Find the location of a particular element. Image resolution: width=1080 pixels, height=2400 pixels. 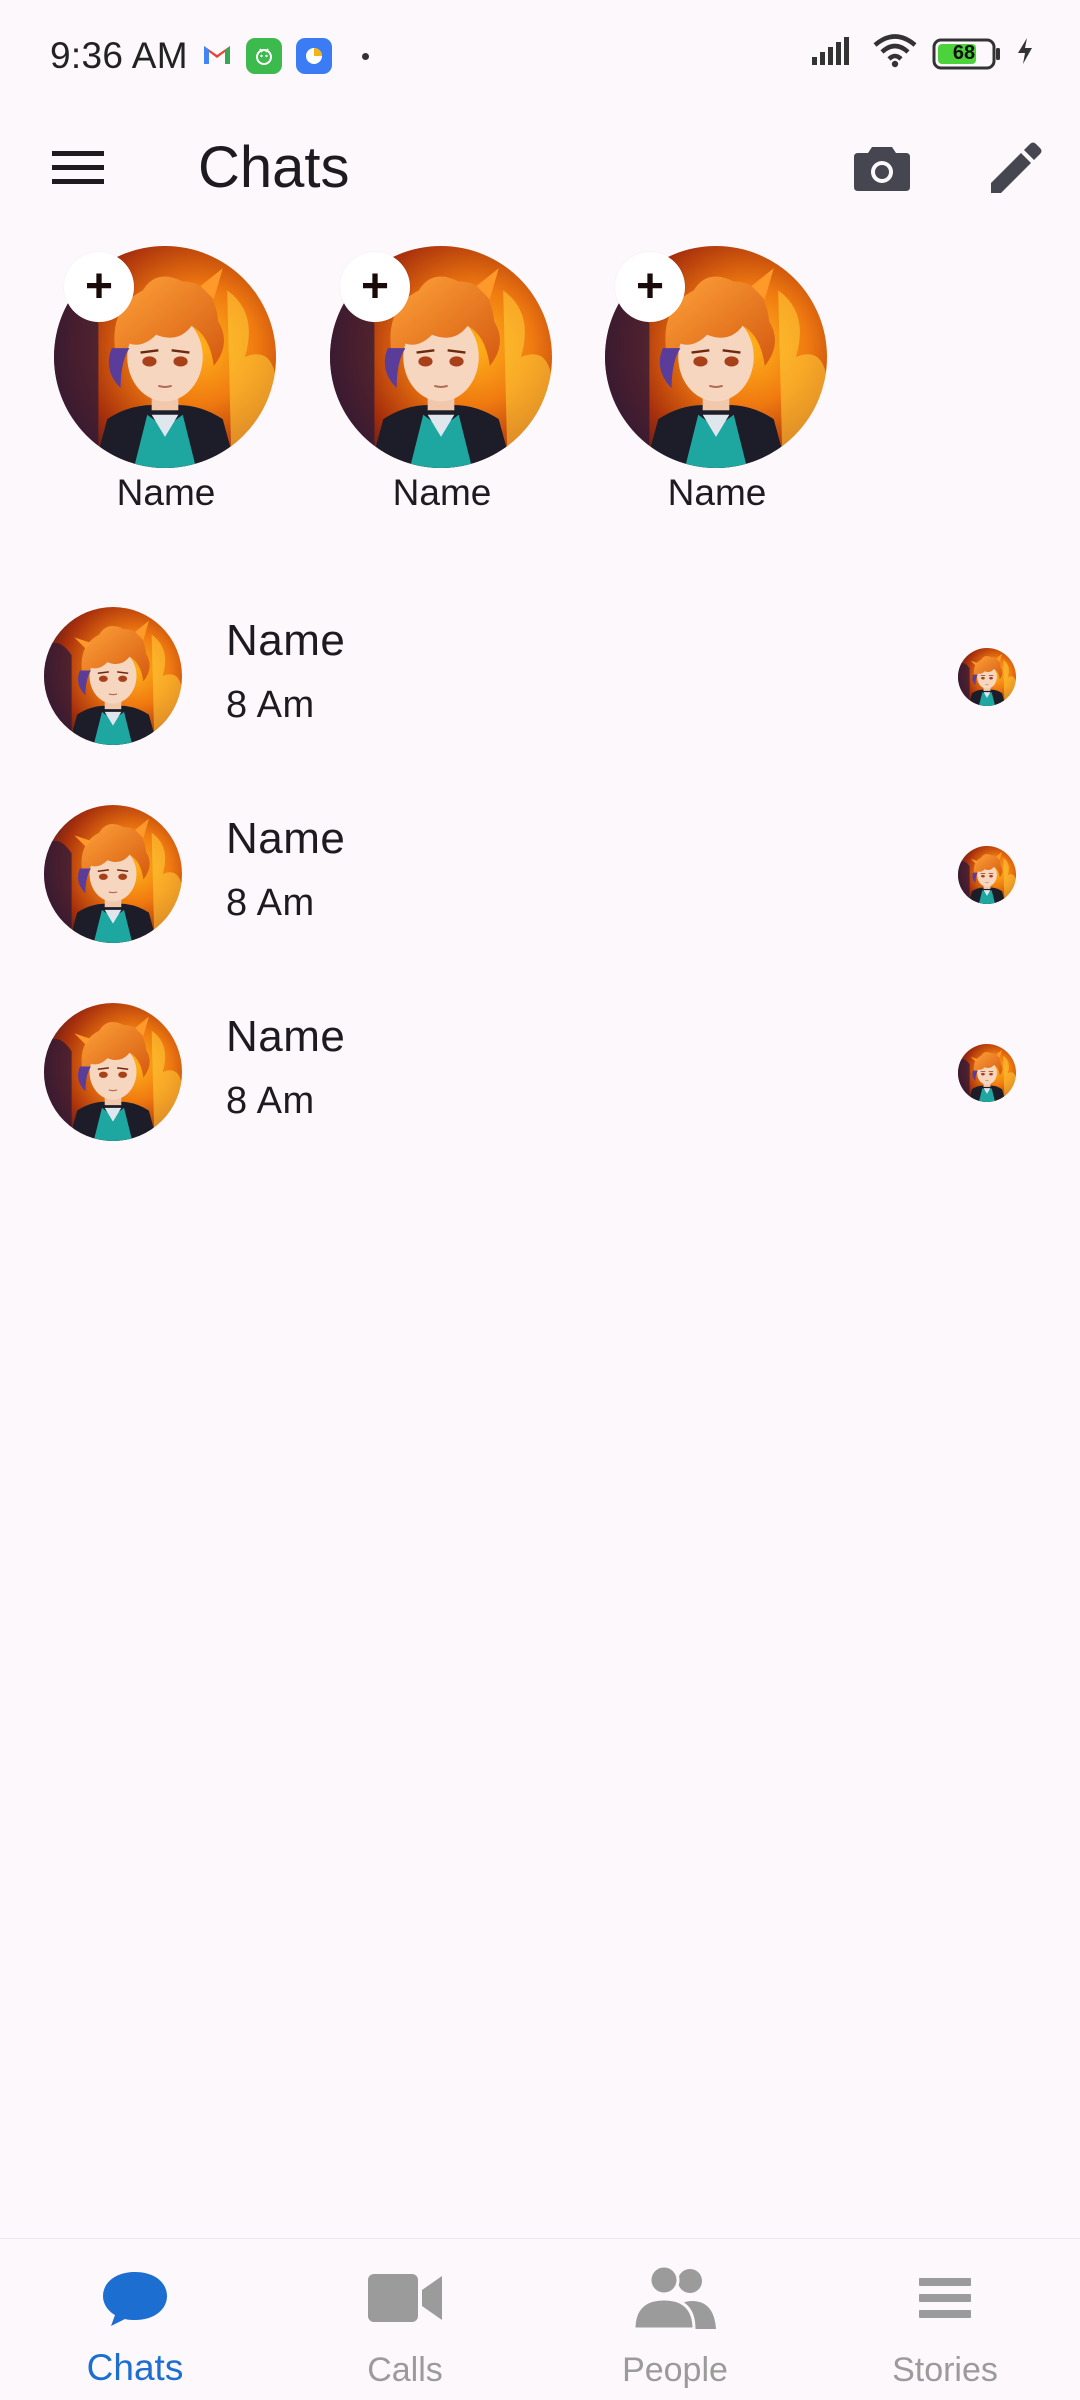

battery-icon: 68 is located at coordinates (967, 54).